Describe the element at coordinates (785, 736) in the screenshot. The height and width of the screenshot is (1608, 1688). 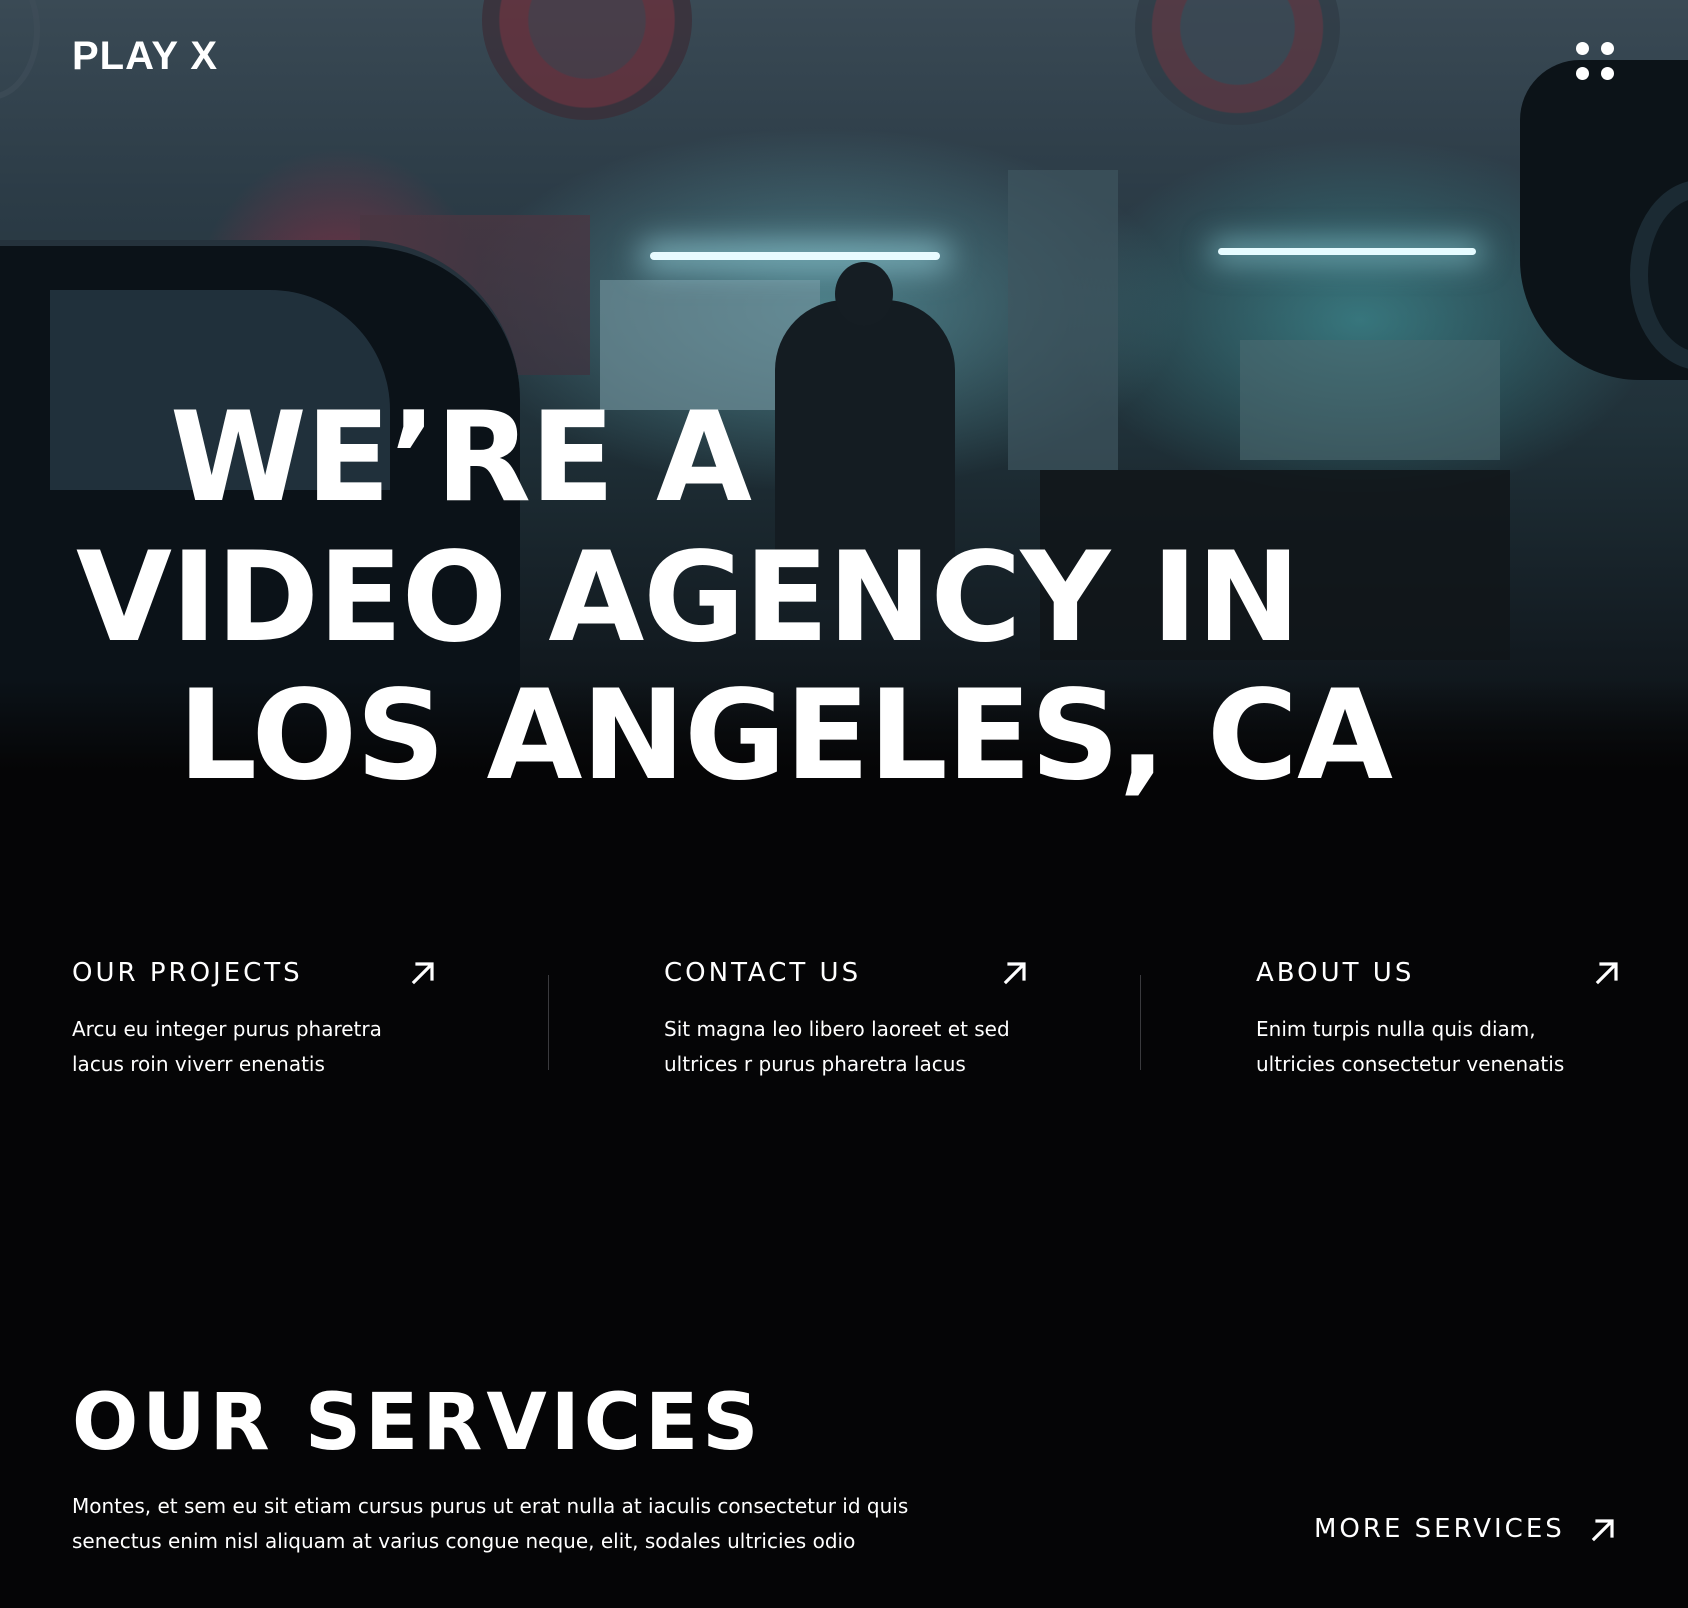
I see `hero-heading-line-3: LOS ANGELES, CA` at that location.